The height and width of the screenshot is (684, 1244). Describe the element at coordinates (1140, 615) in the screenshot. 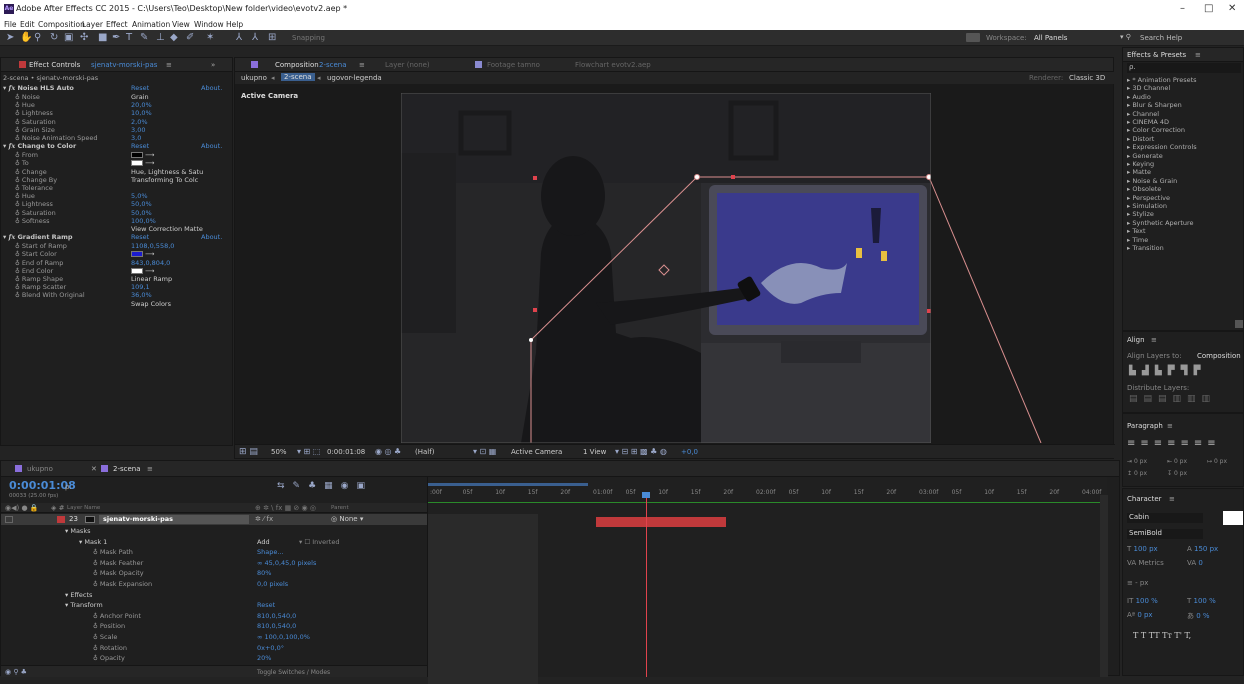

I see `baseline-shift-field: Aª 0 px` at that location.